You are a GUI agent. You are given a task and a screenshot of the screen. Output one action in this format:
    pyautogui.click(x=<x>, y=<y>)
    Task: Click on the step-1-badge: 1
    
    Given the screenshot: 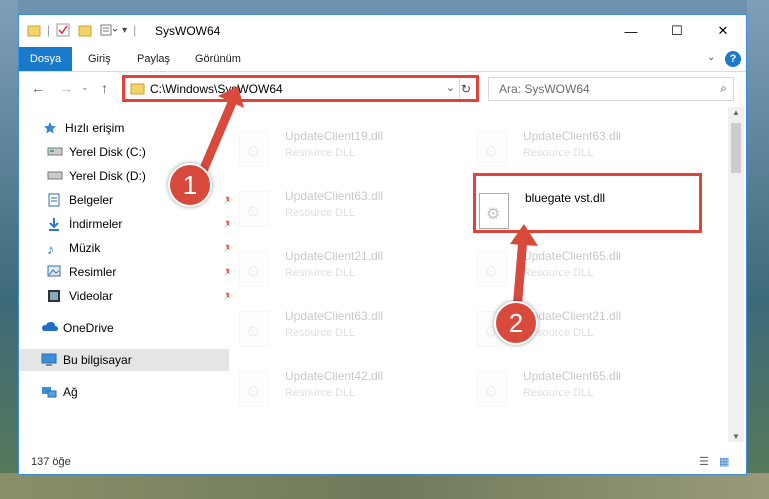 What is the action you would take?
    pyautogui.click(x=190, y=185)
    